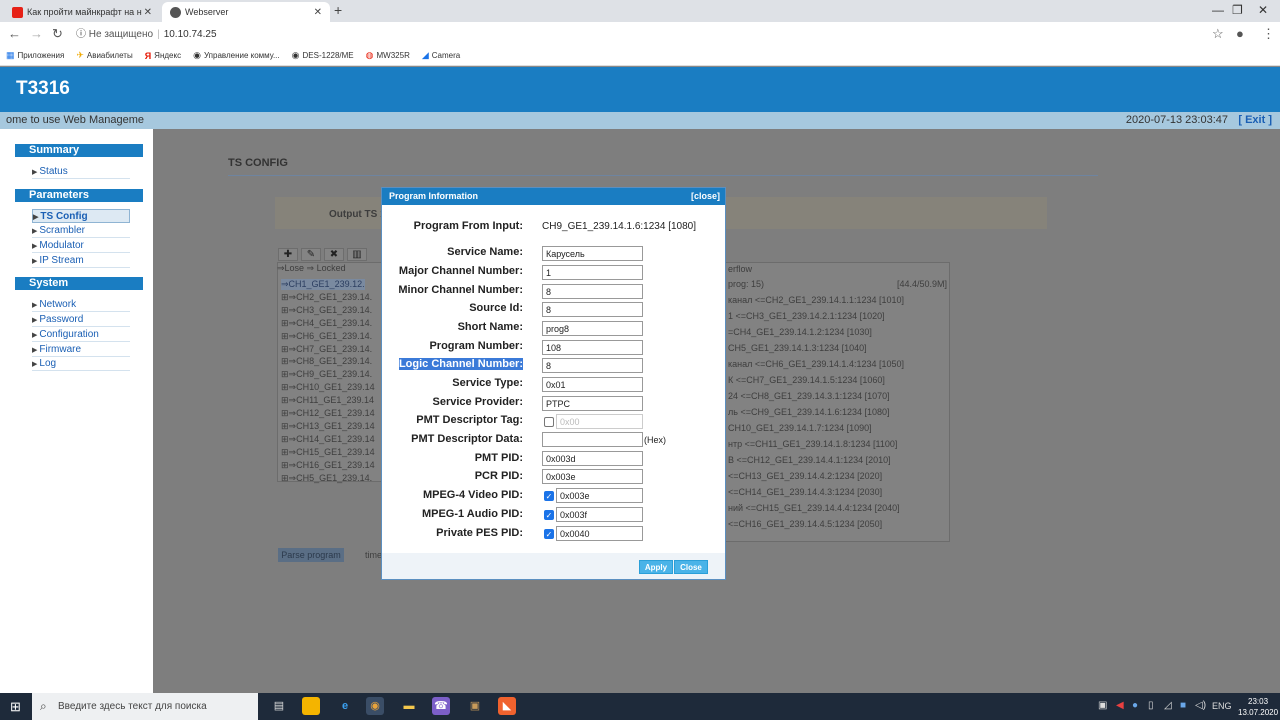 This screenshot has height=720, width=1280. I want to click on pmt-descriptor-tag-input, so click(599, 421).